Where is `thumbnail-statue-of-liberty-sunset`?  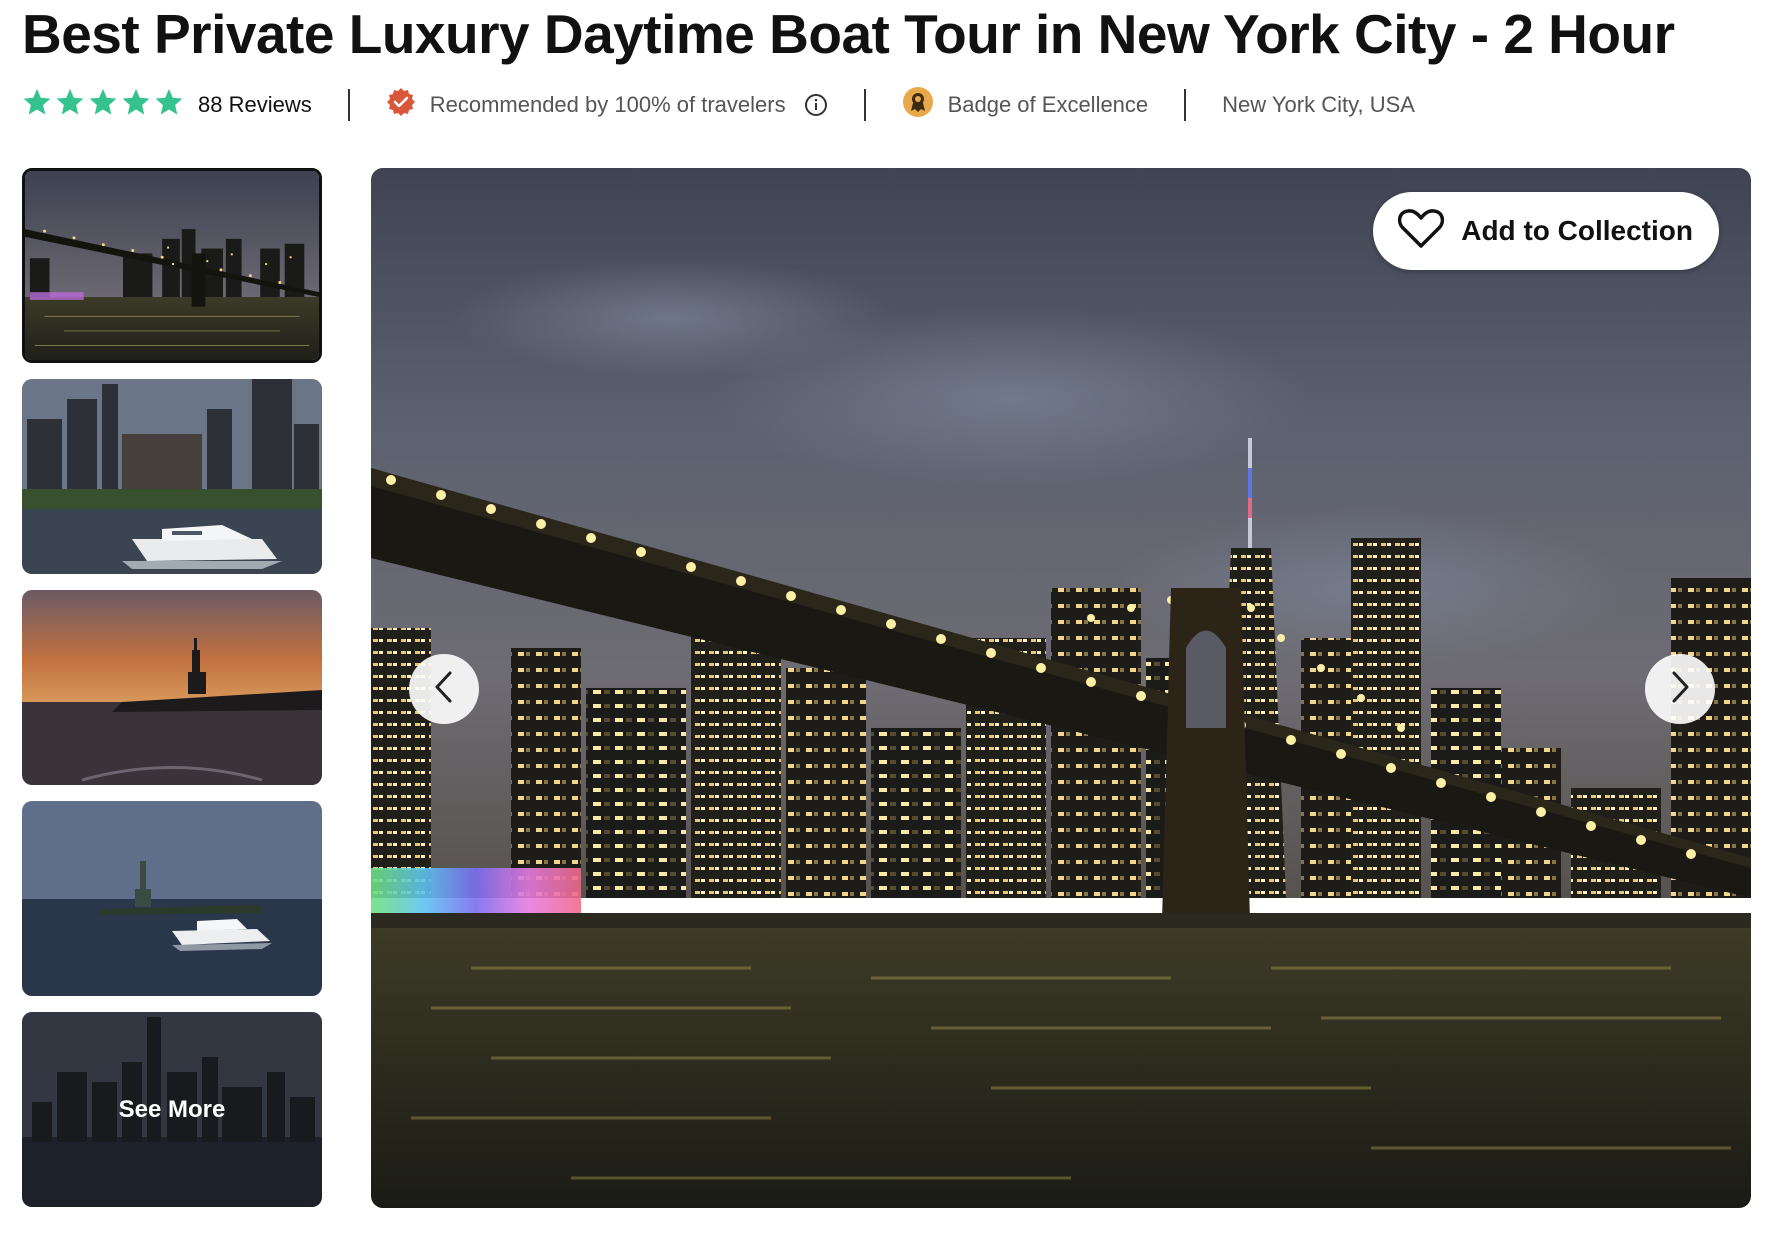
thumbnail-statue-of-liberty-sunset is located at coordinates (172, 687).